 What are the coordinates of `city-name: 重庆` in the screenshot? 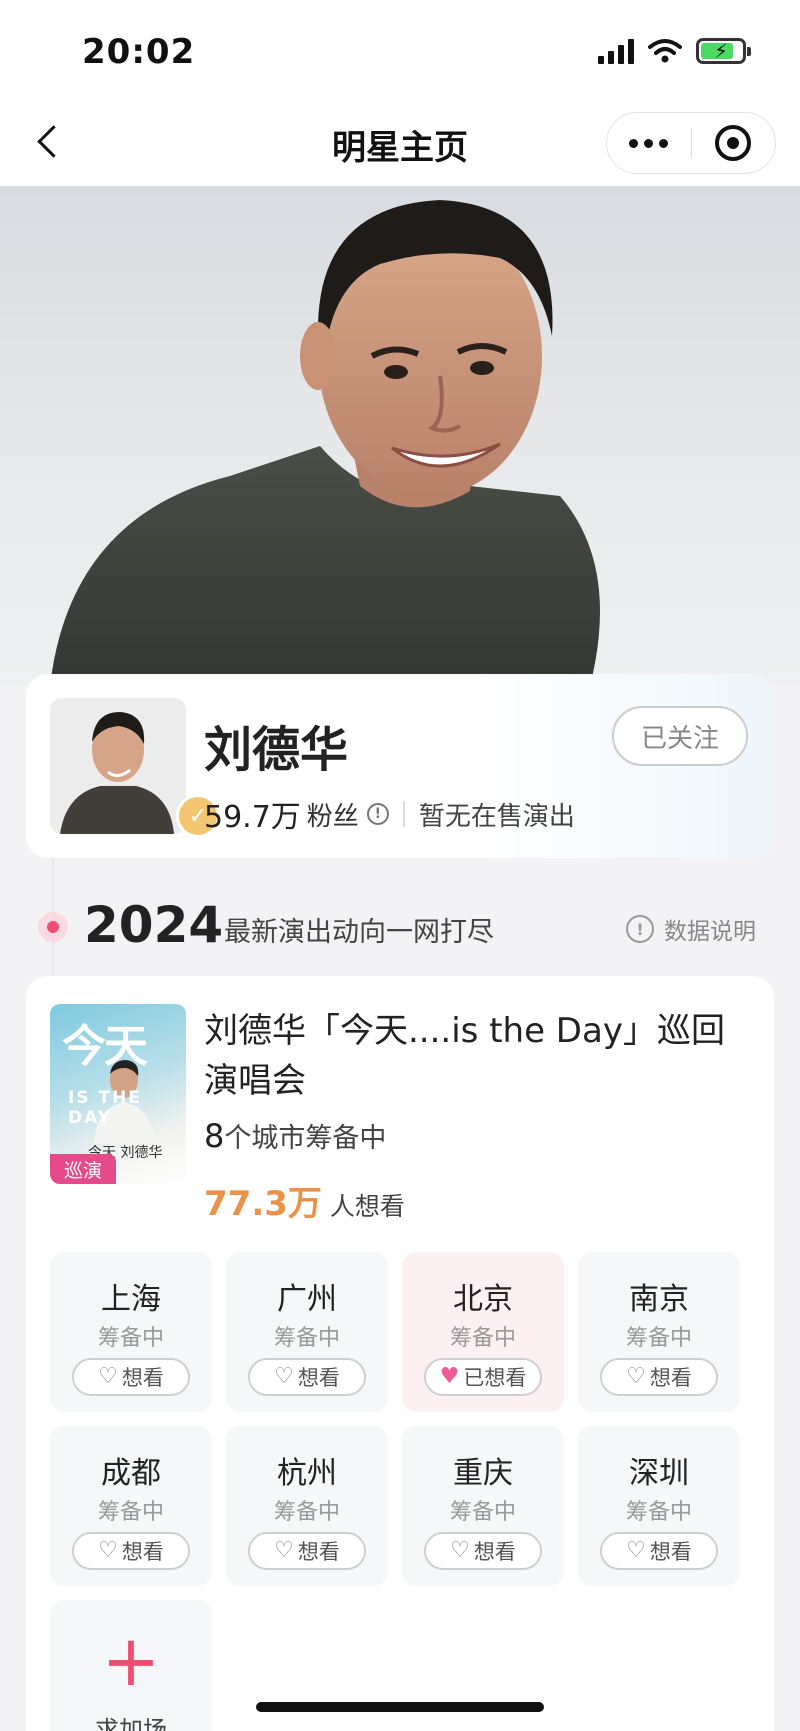 It's located at (483, 1473).